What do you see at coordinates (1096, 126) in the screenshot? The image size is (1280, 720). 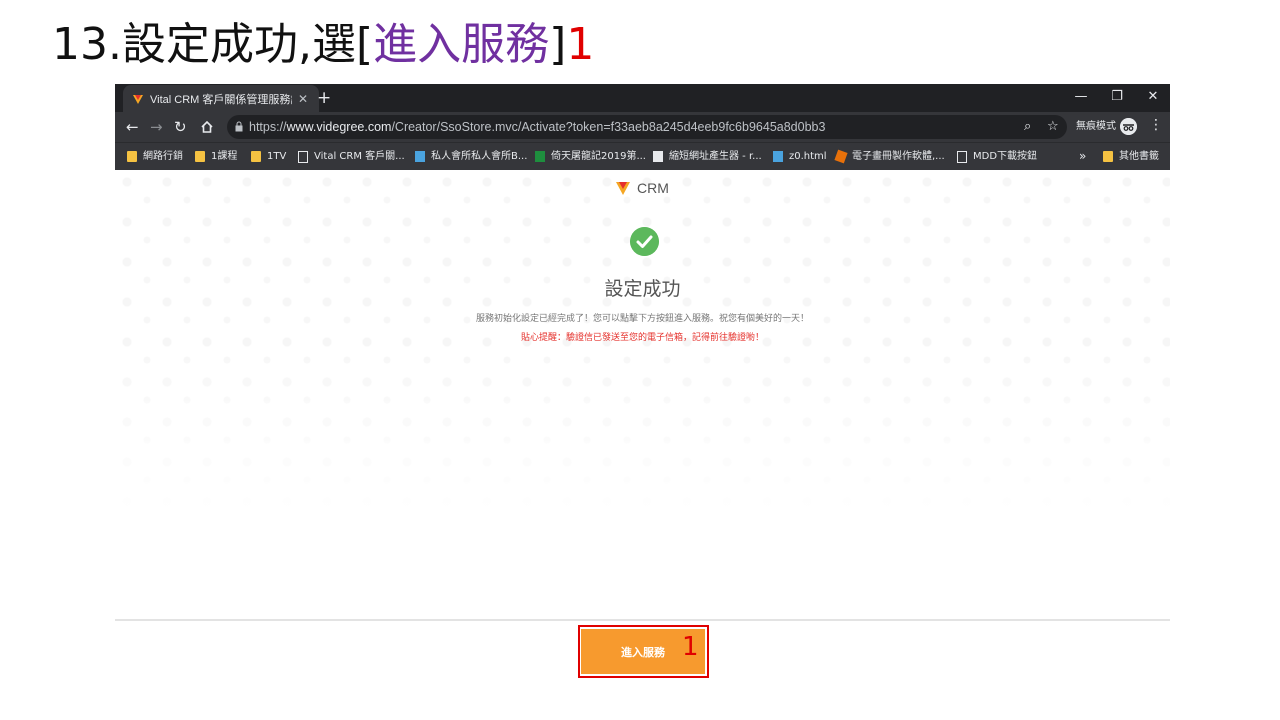 I see `incognito-label: 無痕模式` at bounding box center [1096, 126].